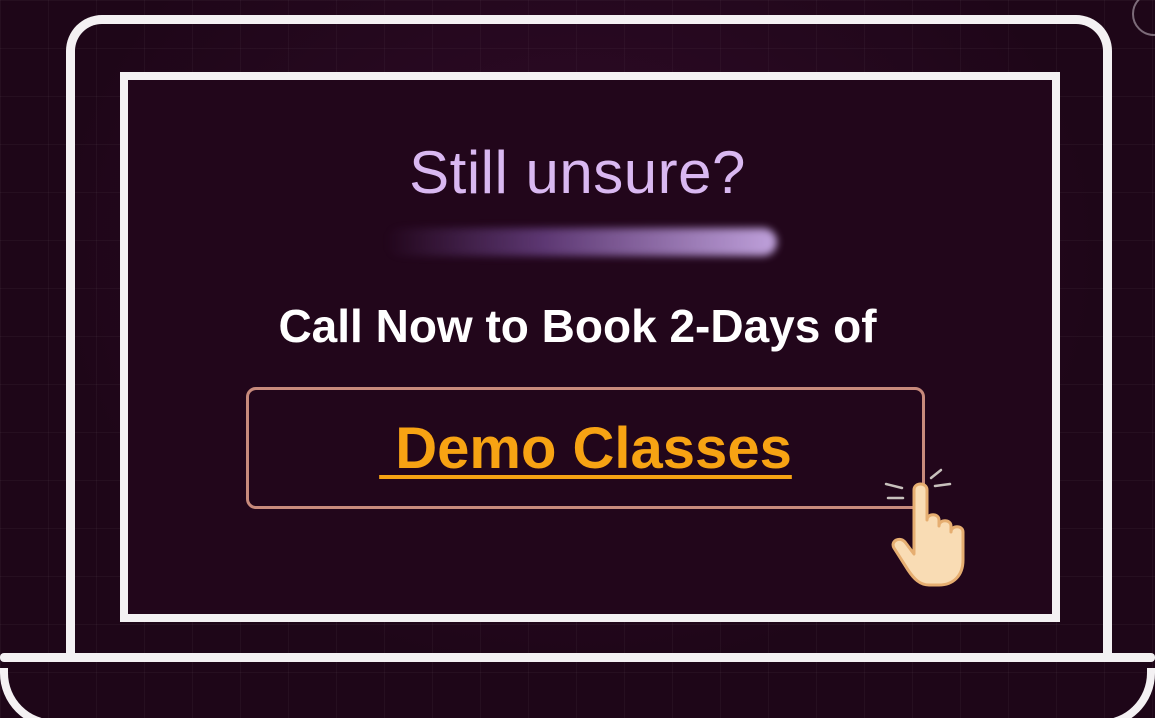  I want to click on demo-classes-link: Demo Classes, so click(585, 448).